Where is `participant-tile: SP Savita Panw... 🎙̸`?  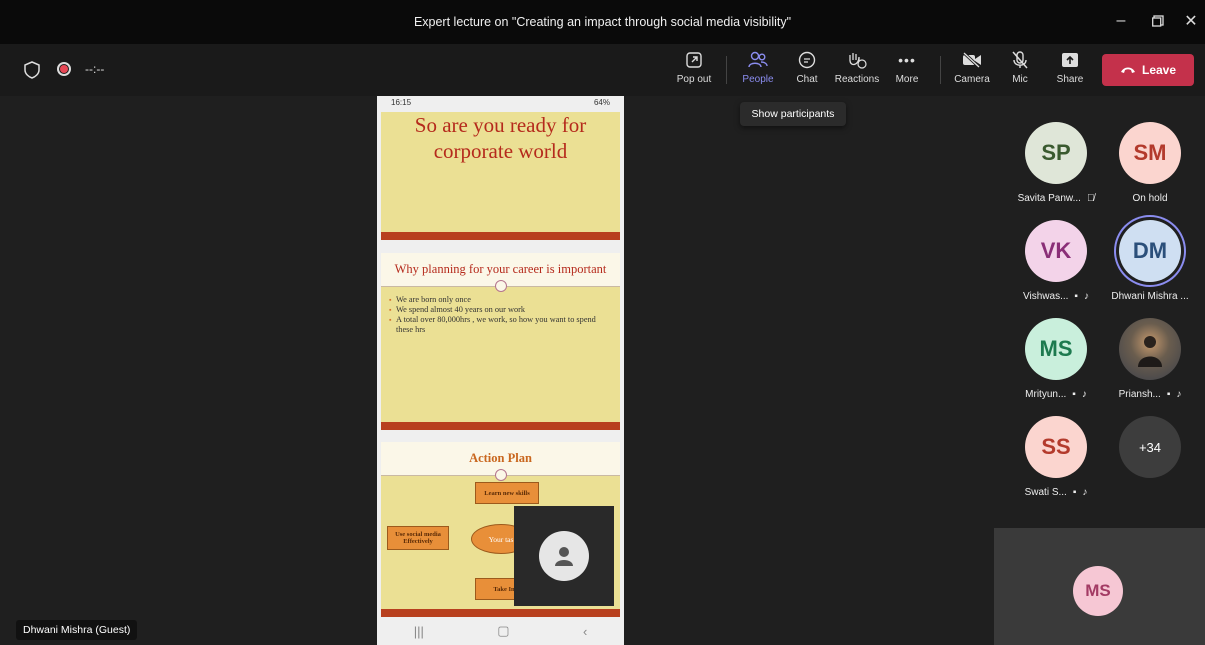
participant-tile: SP Savita Panw... 🎙̸ is located at coordinates (1056, 163).